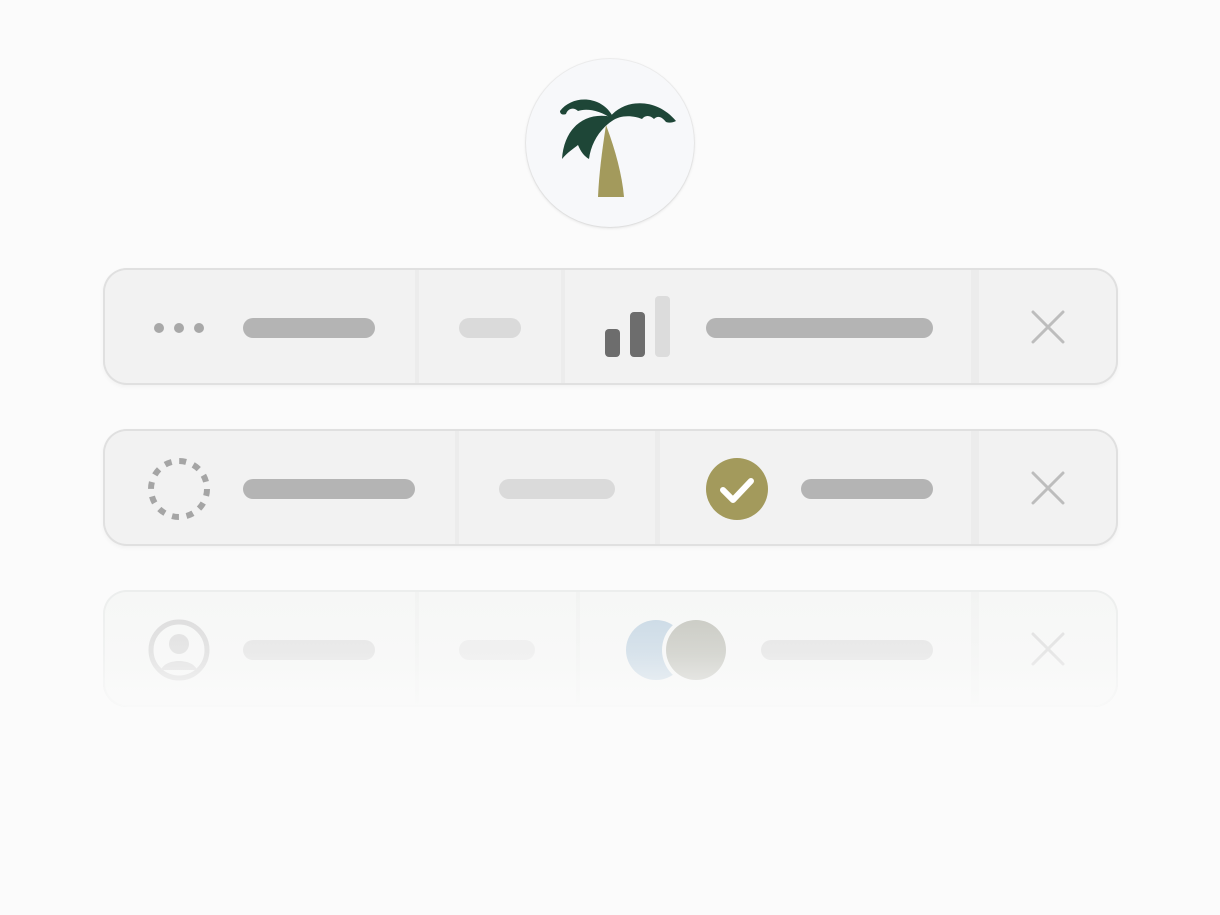 Image resolution: width=1220 pixels, height=915 pixels. What do you see at coordinates (637, 326) in the screenshot?
I see `signal-bars-icon` at bounding box center [637, 326].